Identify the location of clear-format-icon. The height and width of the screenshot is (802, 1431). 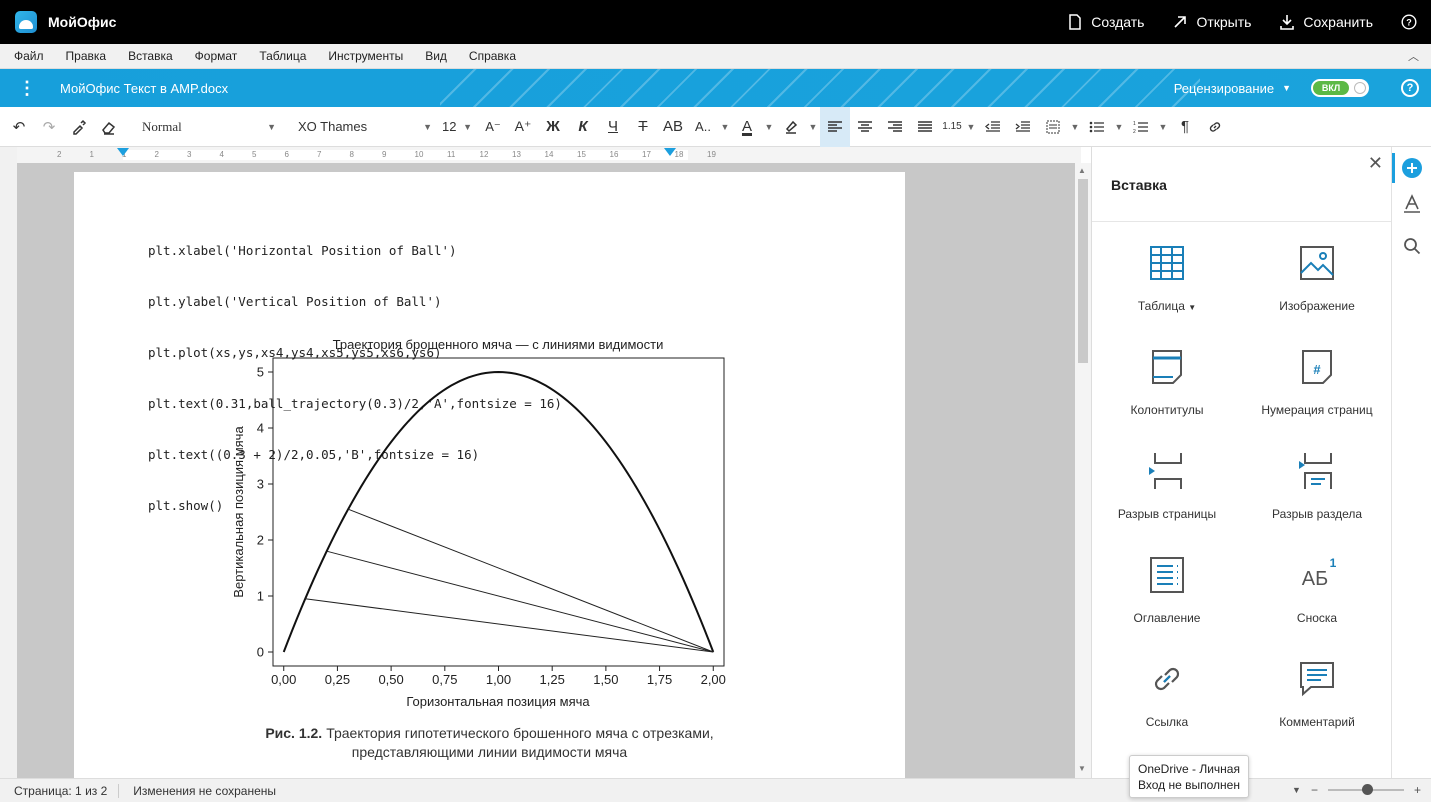
(109, 127).